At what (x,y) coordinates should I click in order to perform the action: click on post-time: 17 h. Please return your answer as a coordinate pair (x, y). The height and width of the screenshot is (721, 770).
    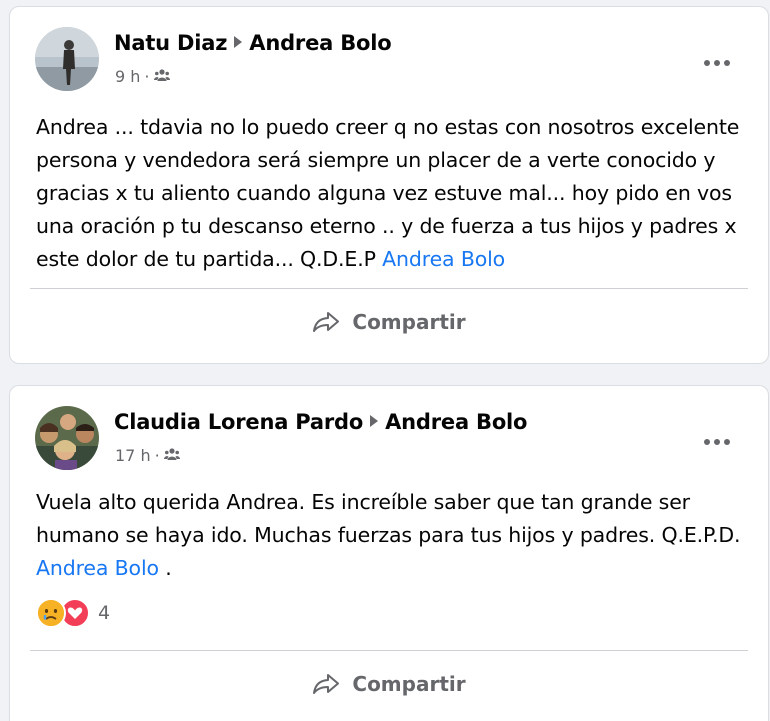
    Looking at the image, I should click on (133, 455).